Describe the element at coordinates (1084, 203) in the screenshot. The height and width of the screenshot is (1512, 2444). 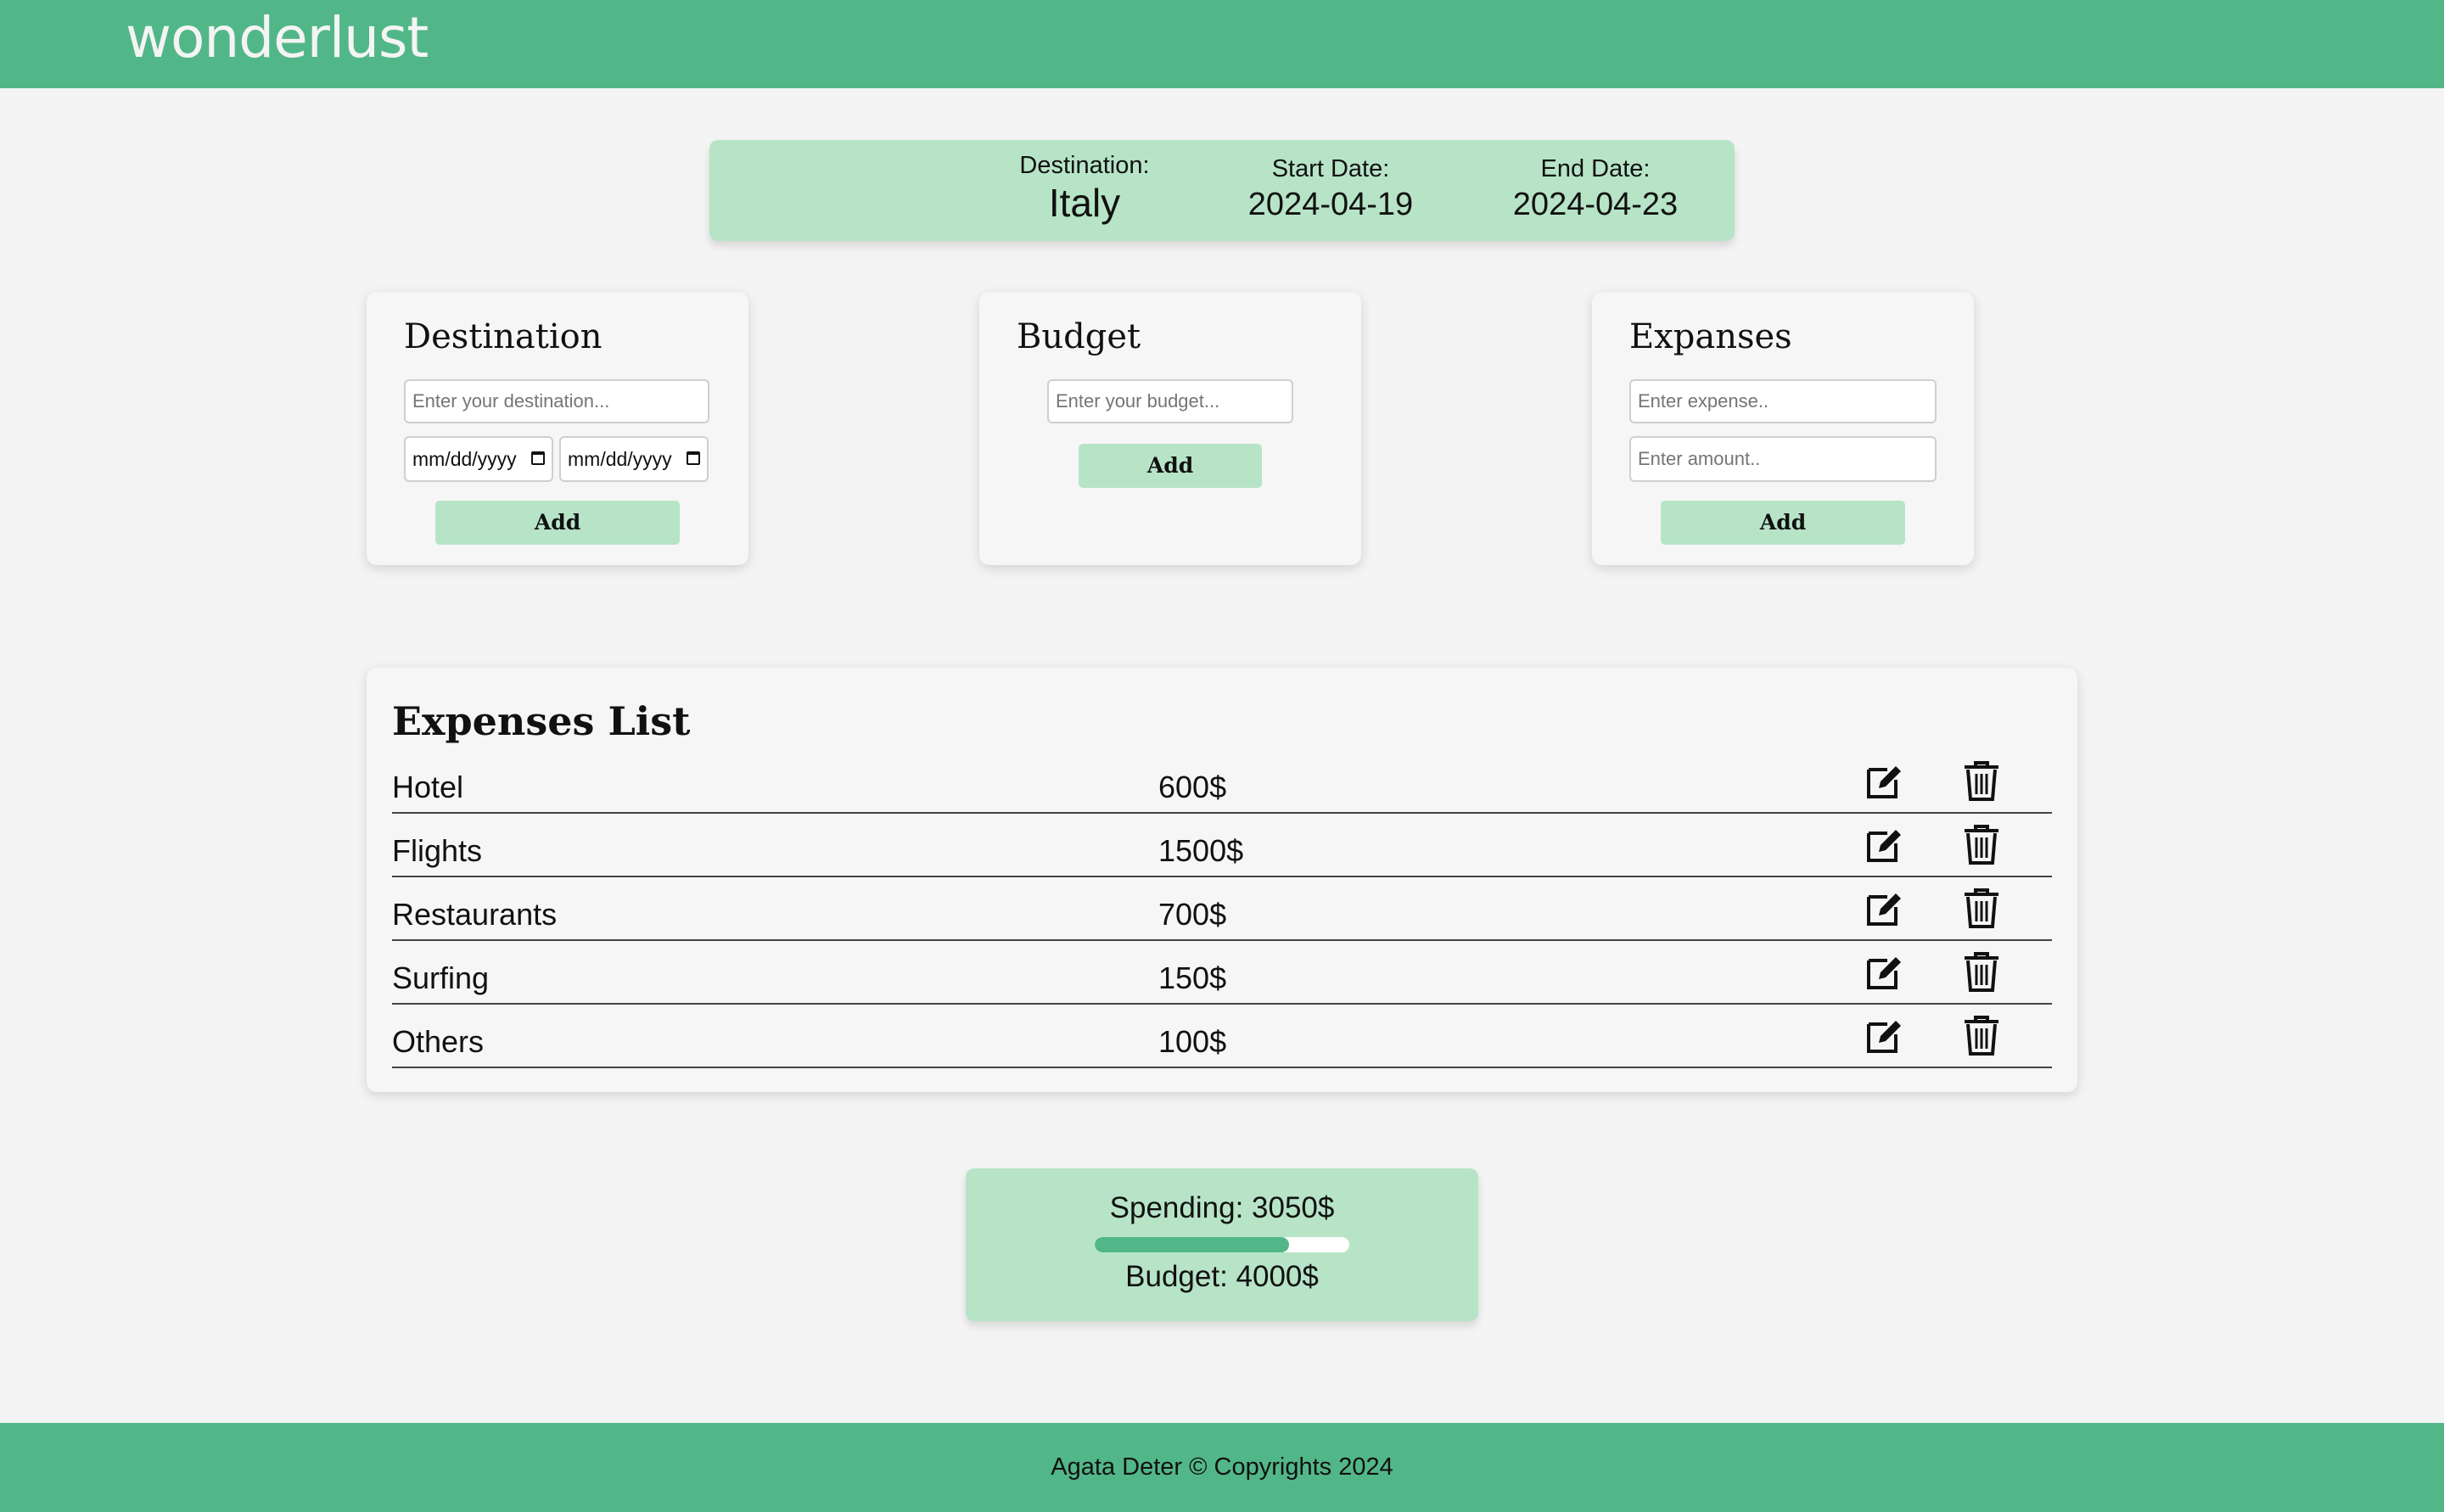
I see `destination-value: Italy` at that location.